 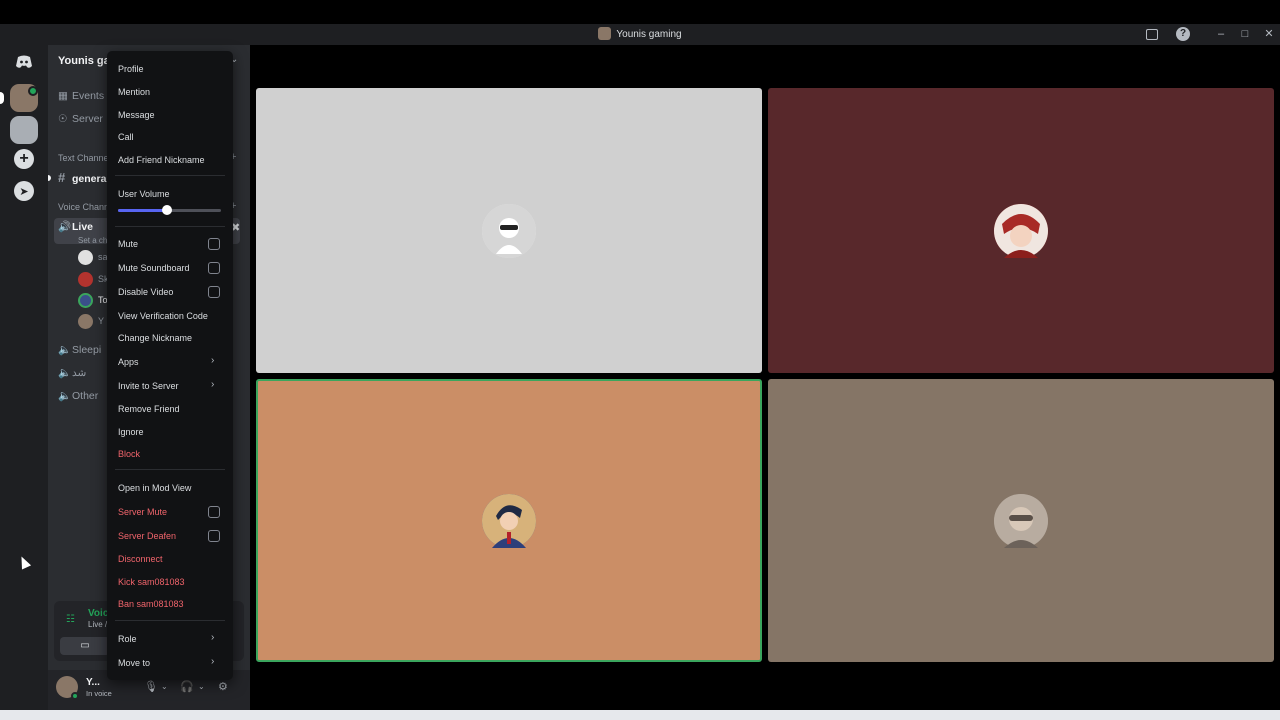 What do you see at coordinates (142, 512) in the screenshot?
I see `menu-item-server-mute: Server Mute` at bounding box center [142, 512].